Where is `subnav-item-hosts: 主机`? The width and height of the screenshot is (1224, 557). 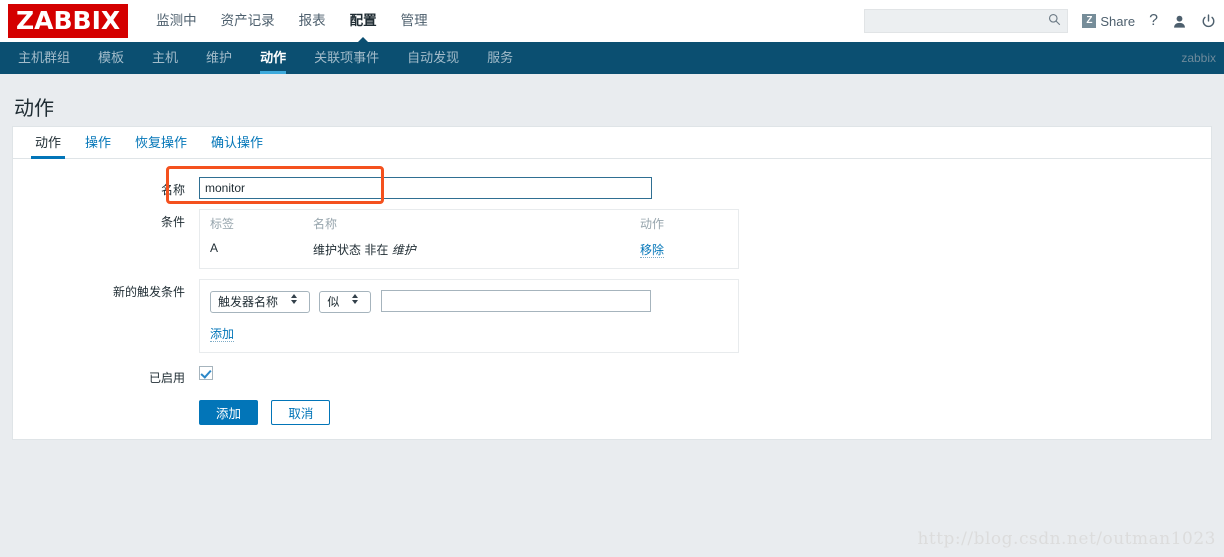
subnav-item-hosts: 主机 is located at coordinates (165, 58).